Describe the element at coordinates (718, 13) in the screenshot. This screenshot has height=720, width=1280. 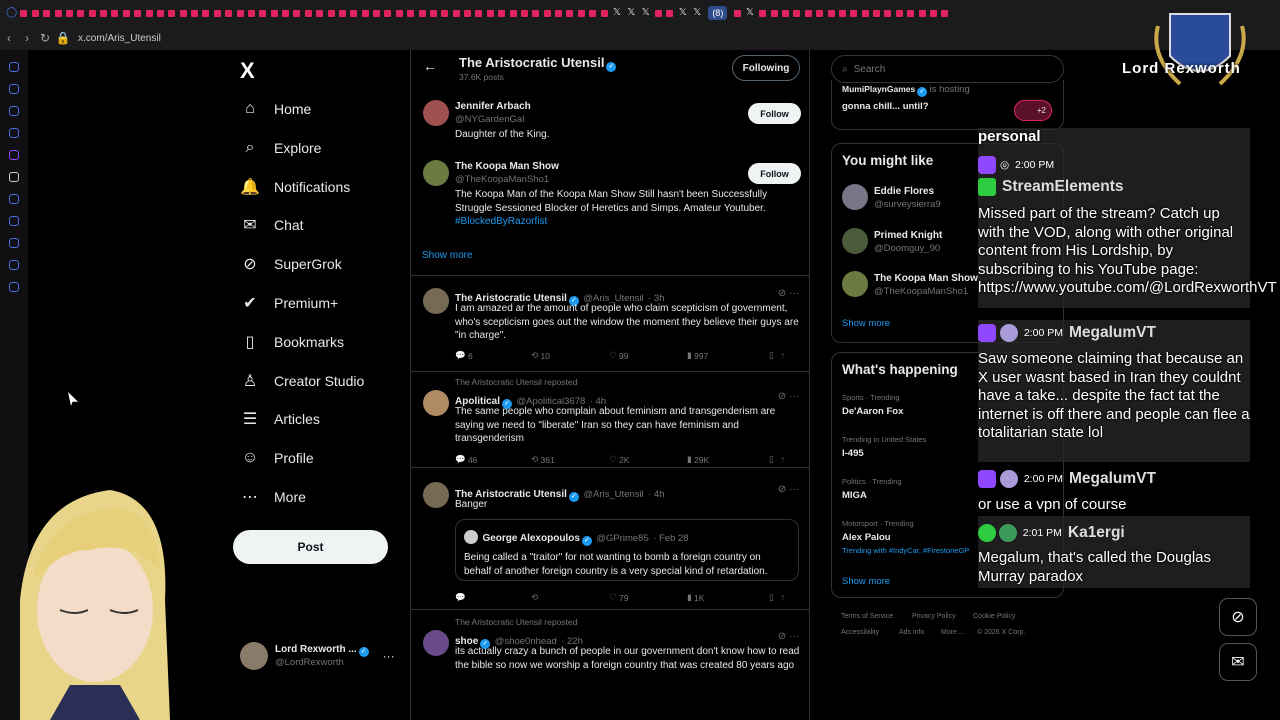
I see `active-tab: (8)` at that location.